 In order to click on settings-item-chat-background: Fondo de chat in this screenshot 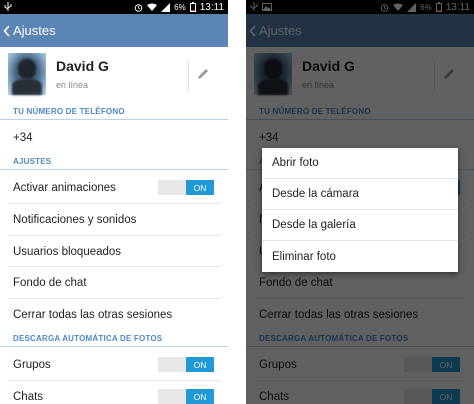, I will do `click(114, 282)`.